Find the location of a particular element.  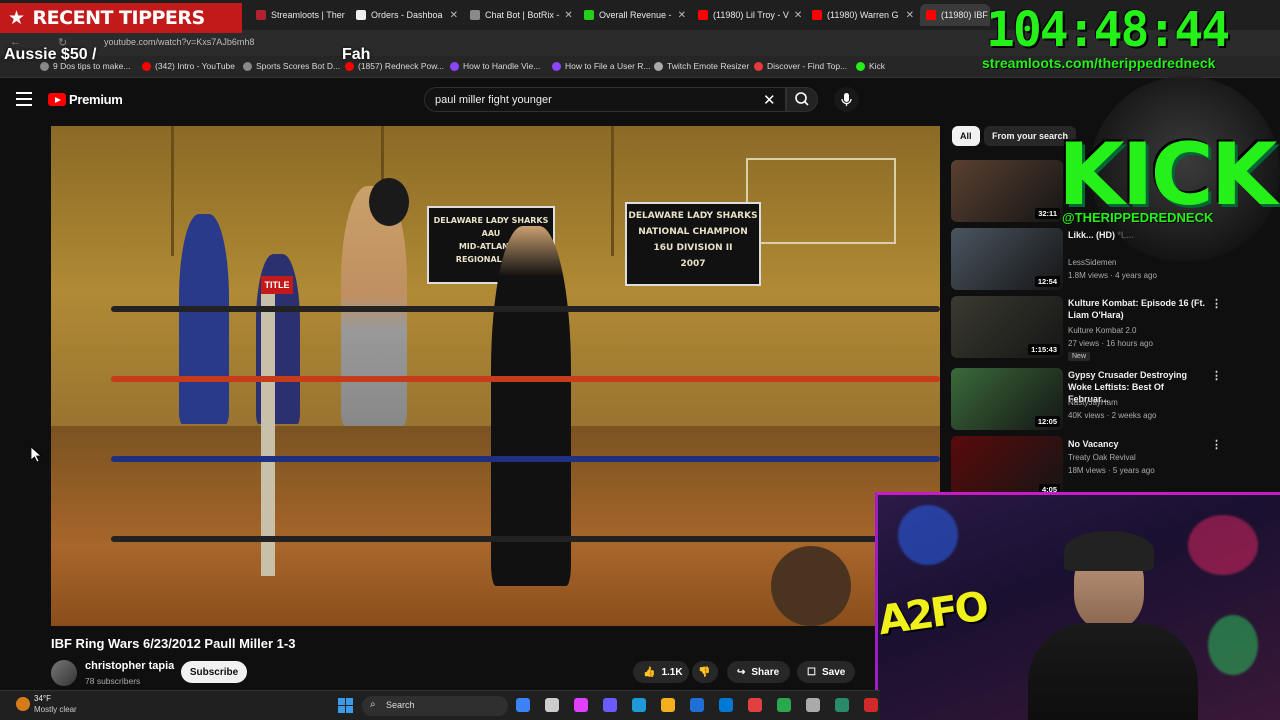

windows-start-icon is located at coordinates (345, 705).